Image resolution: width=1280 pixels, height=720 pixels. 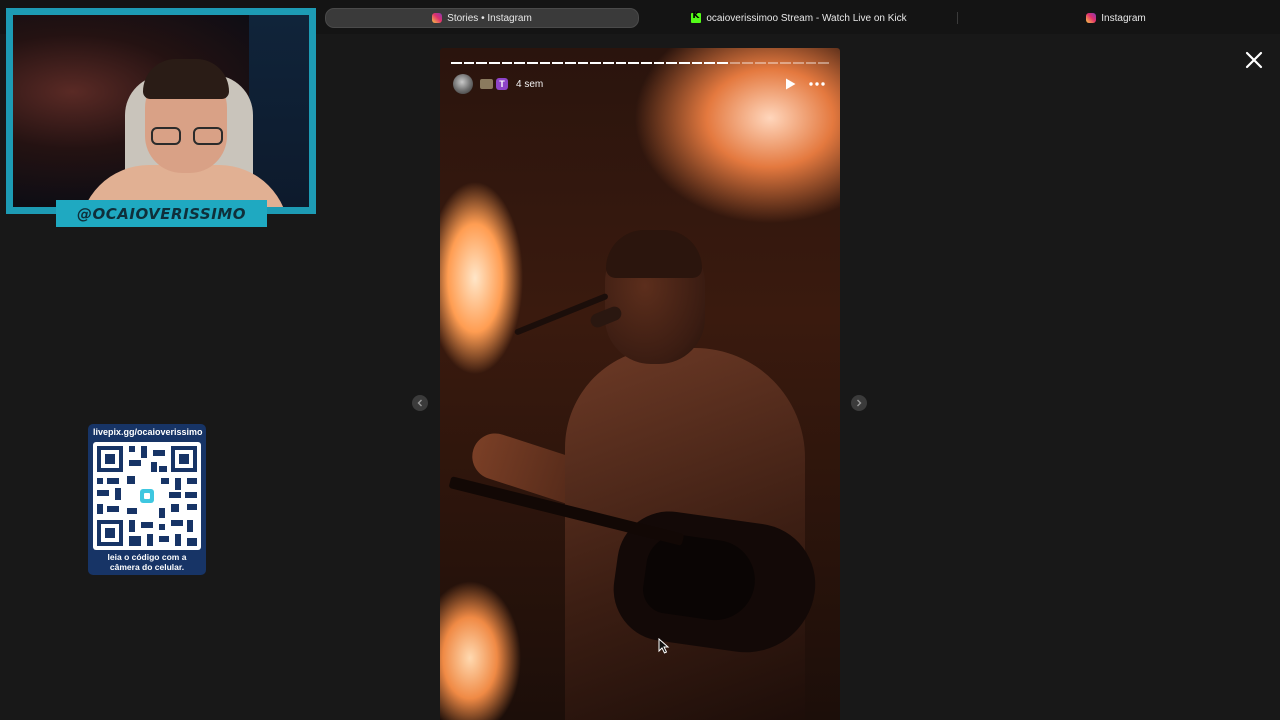 I want to click on tab-label: Stories • Instagram, so click(x=489, y=18).